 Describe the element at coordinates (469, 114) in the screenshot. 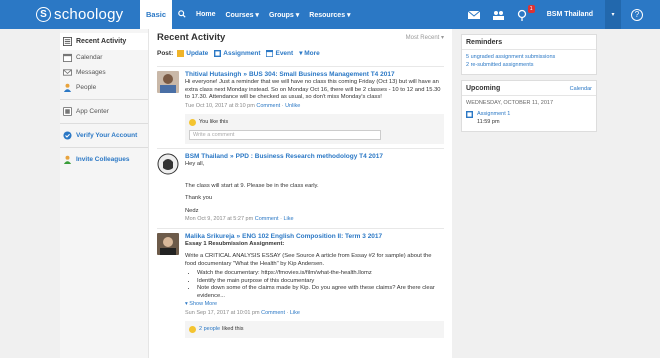

I see `assignment-icon` at that location.